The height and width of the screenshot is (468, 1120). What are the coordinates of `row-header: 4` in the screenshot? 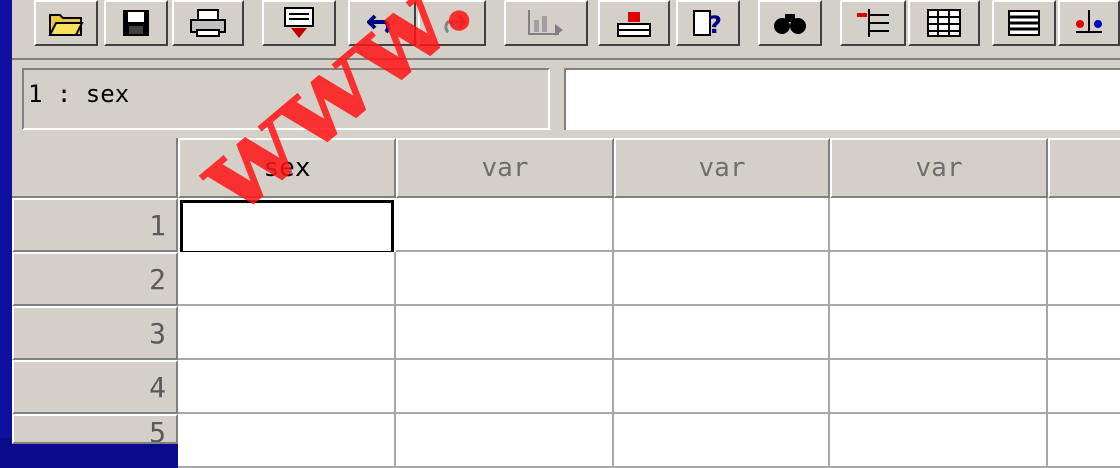 It's located at (95, 387).